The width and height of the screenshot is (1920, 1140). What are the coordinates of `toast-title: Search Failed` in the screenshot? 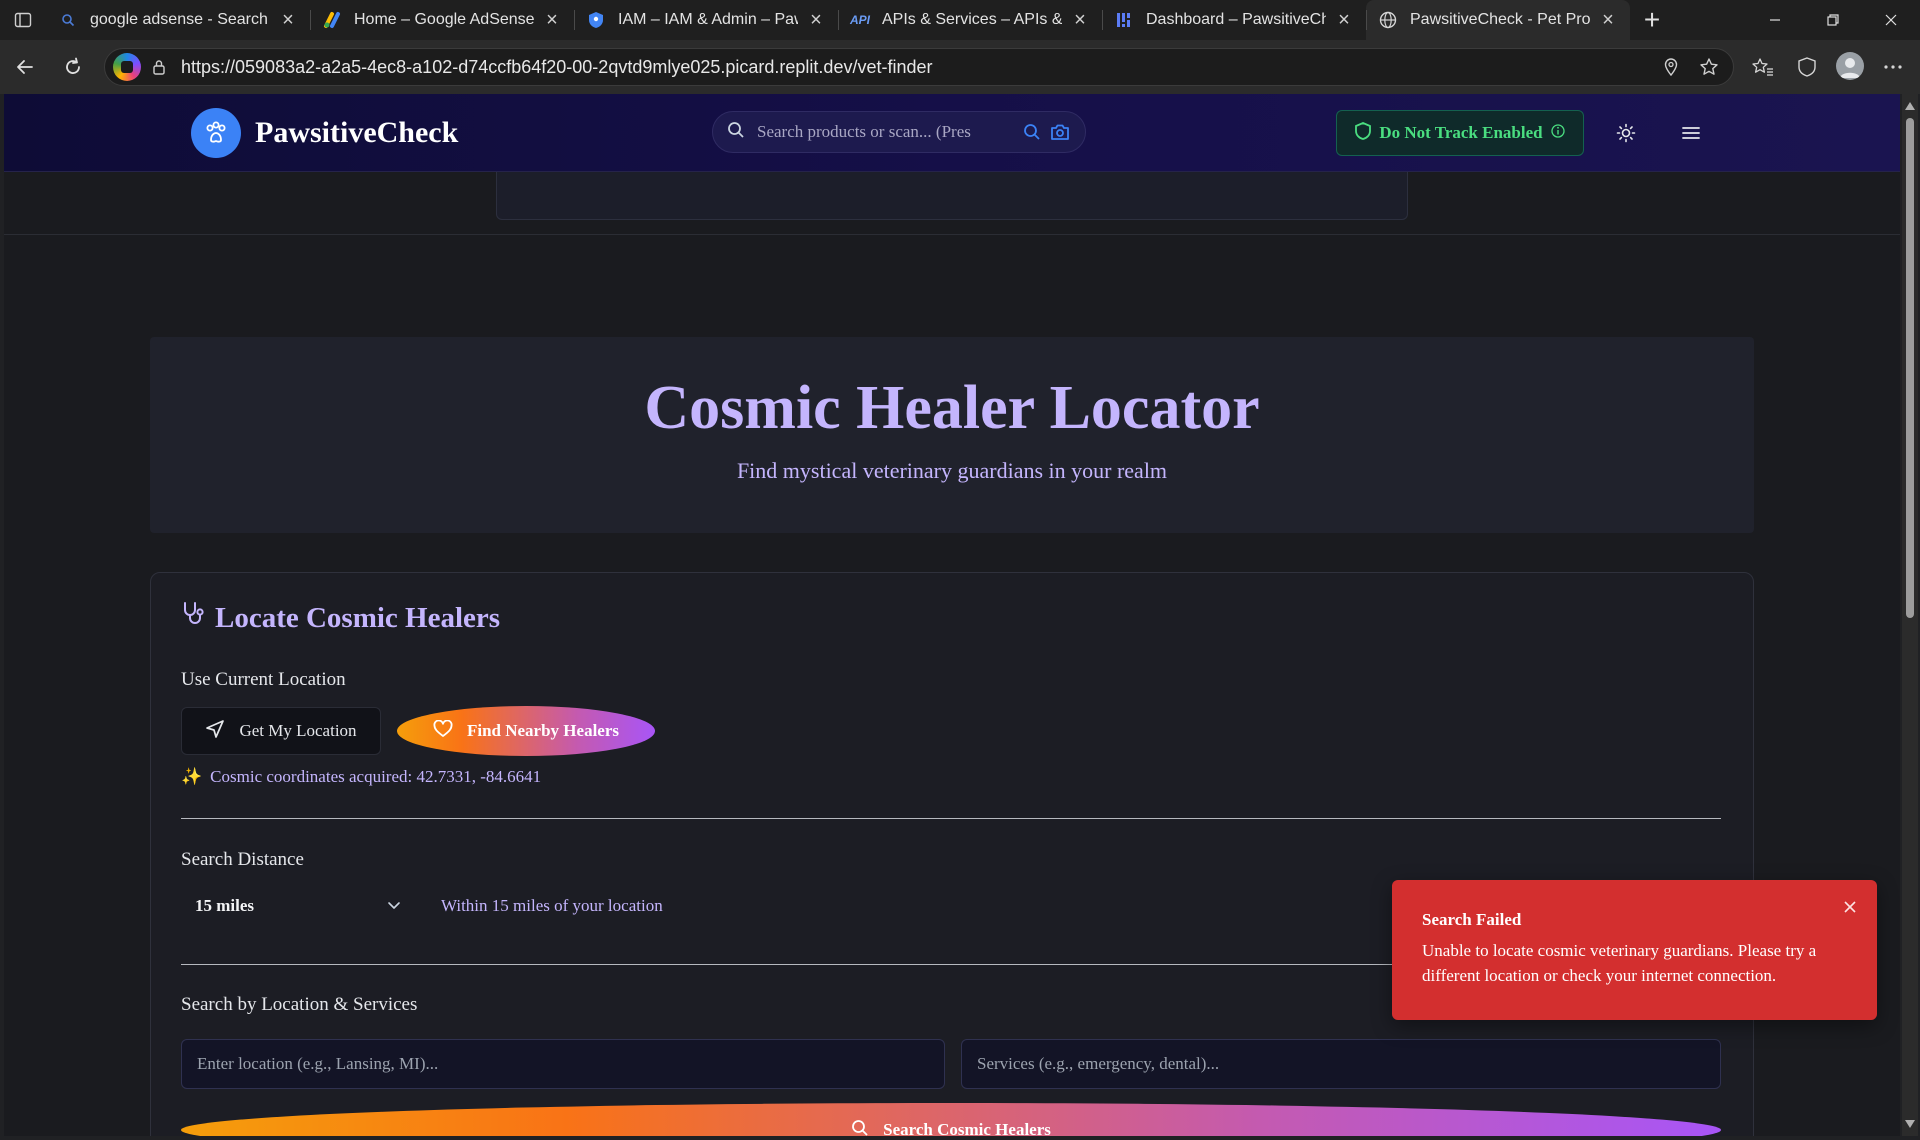 It's located at (1472, 919).